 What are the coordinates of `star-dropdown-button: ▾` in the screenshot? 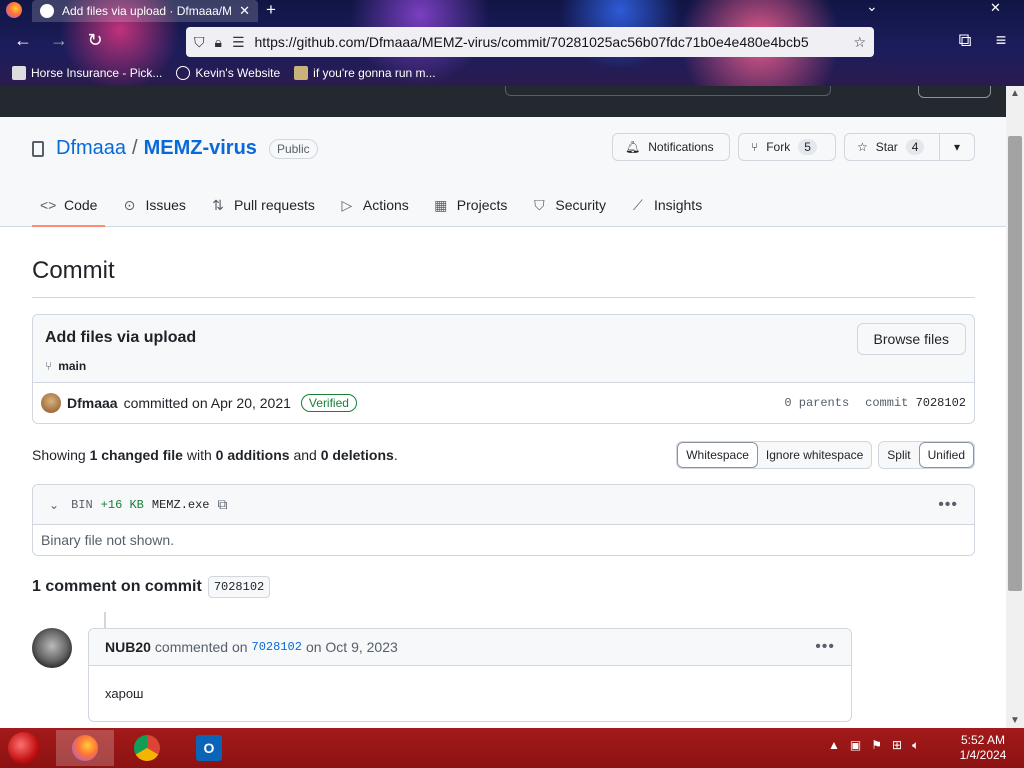 It's located at (957, 147).